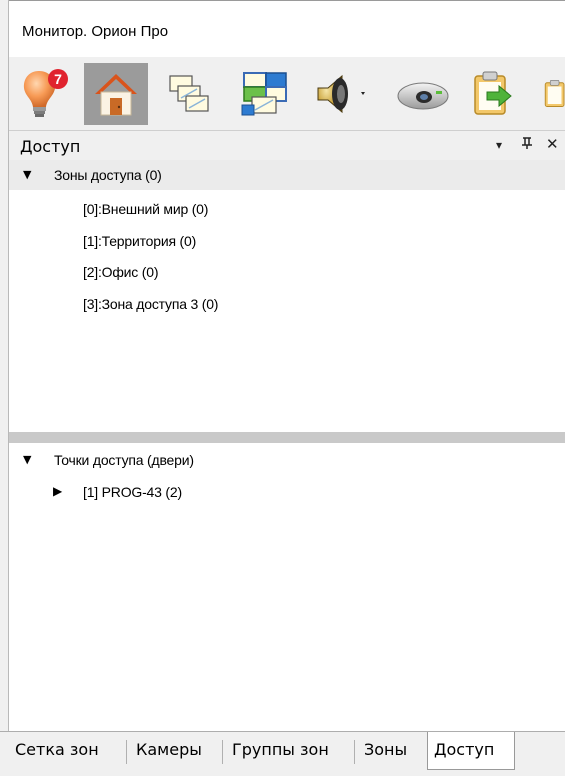 This screenshot has width=565, height=776. What do you see at coordinates (139, 241) in the screenshot?
I see `list-item: [1]:Территория (0)` at bounding box center [139, 241].